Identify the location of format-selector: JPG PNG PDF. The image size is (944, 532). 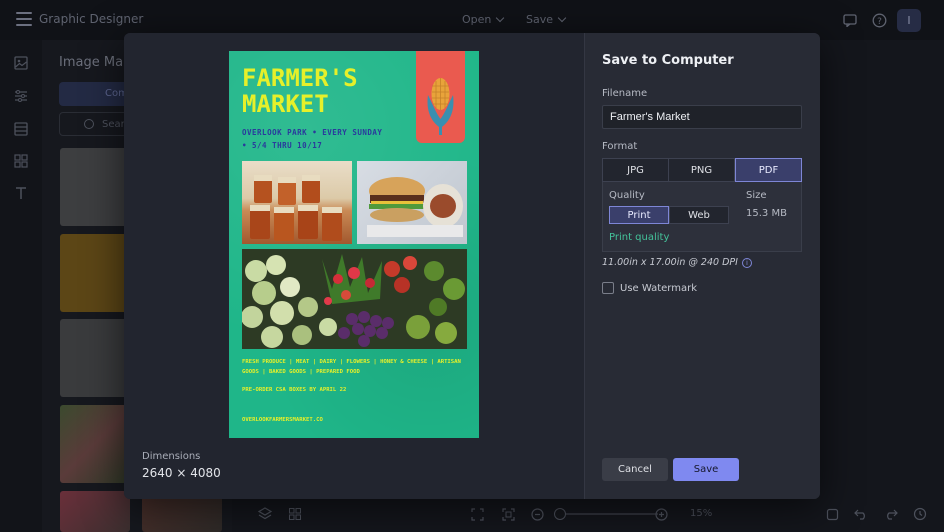
(702, 170).